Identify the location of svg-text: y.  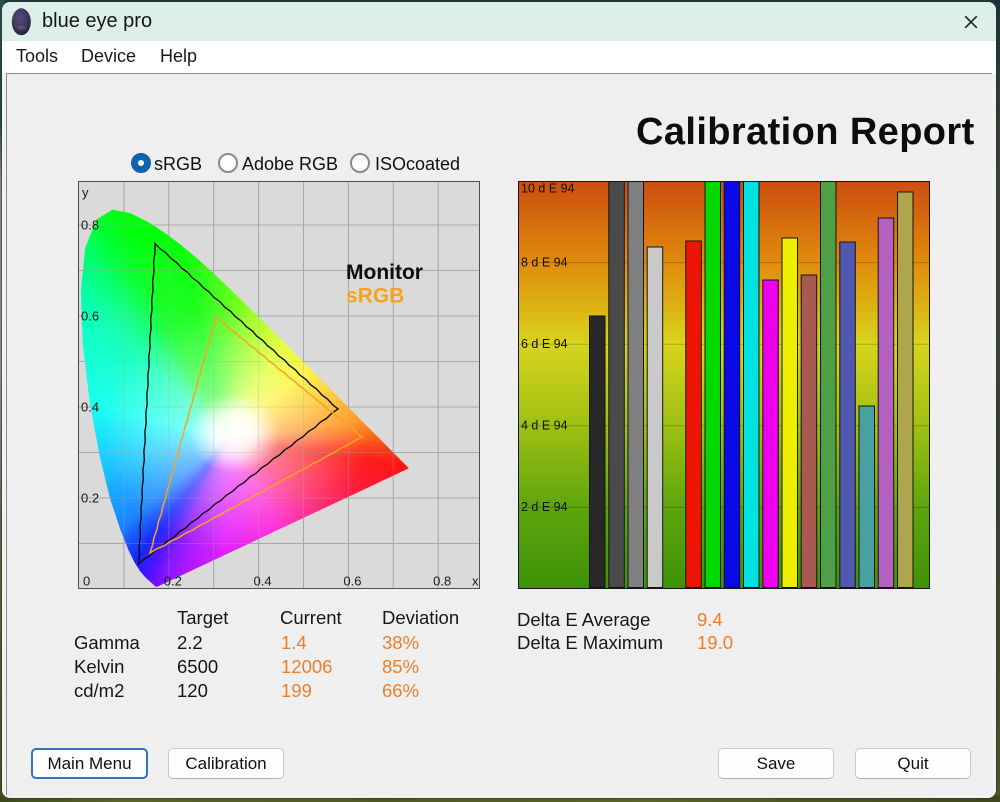
(85, 192).